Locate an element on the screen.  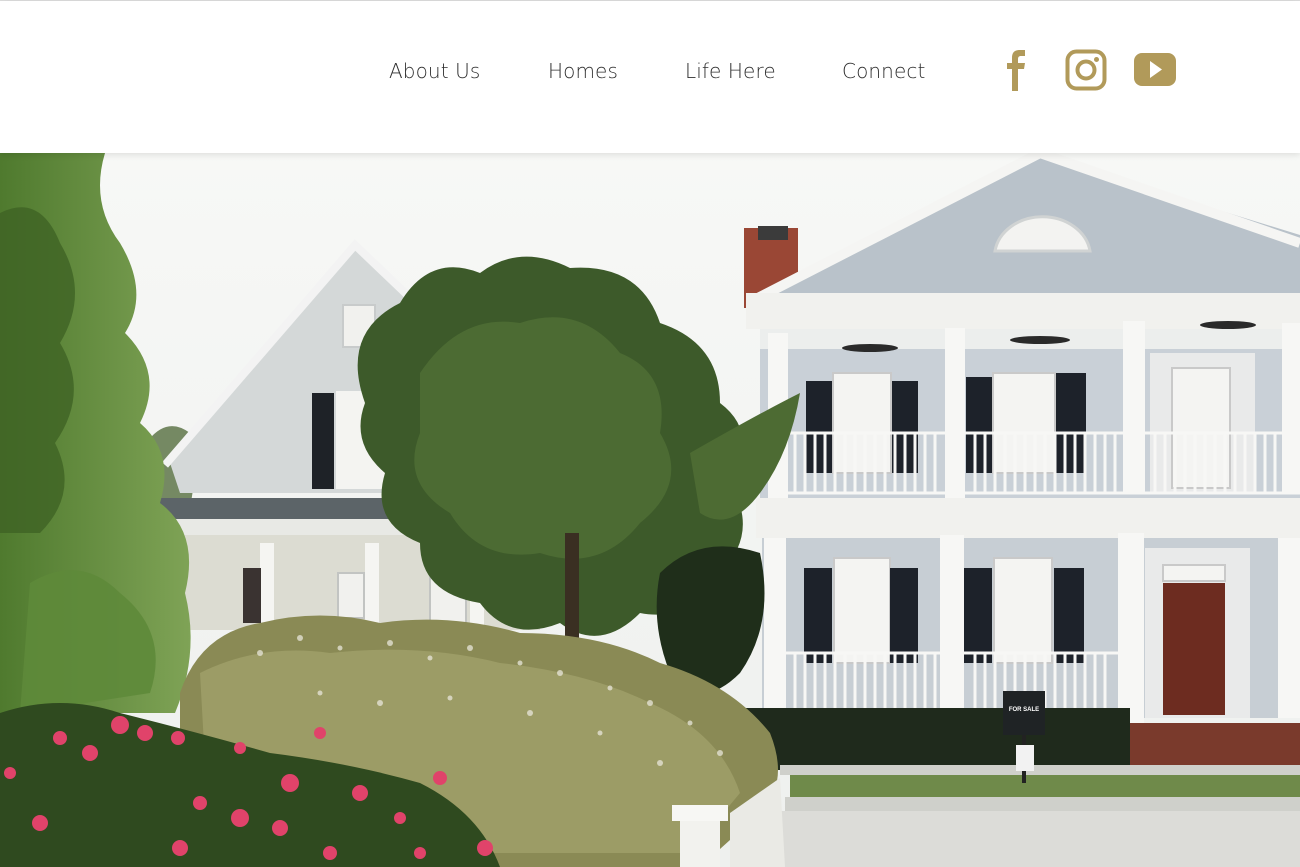
instagram-icon is located at coordinates (1086, 70).